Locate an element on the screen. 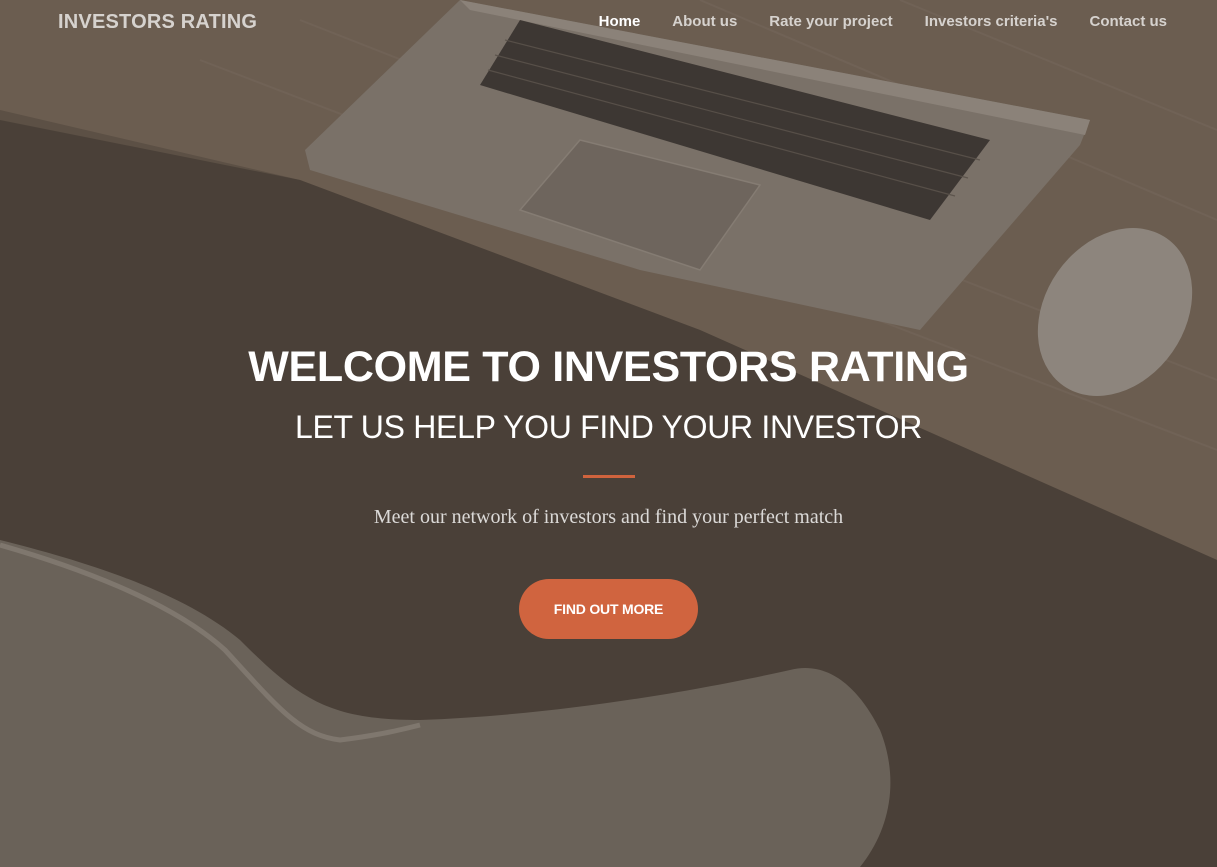 The width and height of the screenshot is (1217, 867). hero-subtitle: LET US HELP YOU FIND YOUR INVESTOR is located at coordinates (608, 427).